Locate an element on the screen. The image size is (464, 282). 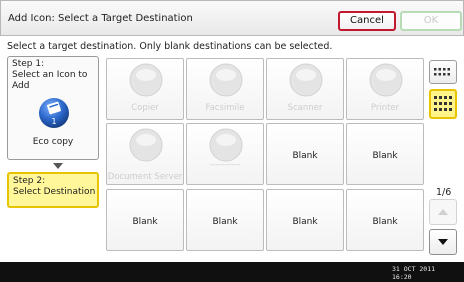
tile-label: Facsimile is located at coordinates (225, 108).